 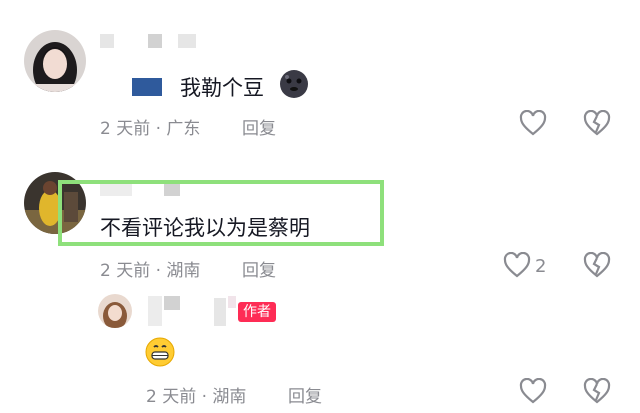 I want to click on timestamp-location: 2 天前 · 广东, so click(x=150, y=129).